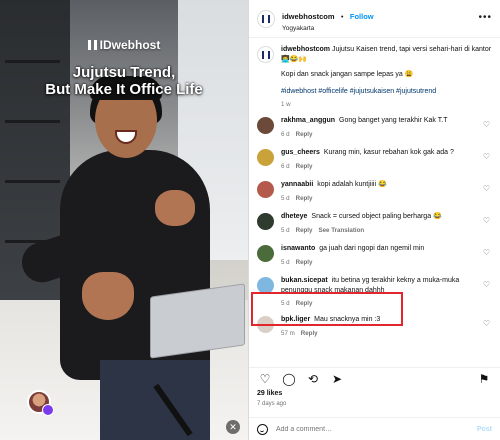 Image resolution: width=500 pixels, height=440 pixels. Describe the element at coordinates (298, 248) in the screenshot. I see `commenter-username: isnawanto` at that location.